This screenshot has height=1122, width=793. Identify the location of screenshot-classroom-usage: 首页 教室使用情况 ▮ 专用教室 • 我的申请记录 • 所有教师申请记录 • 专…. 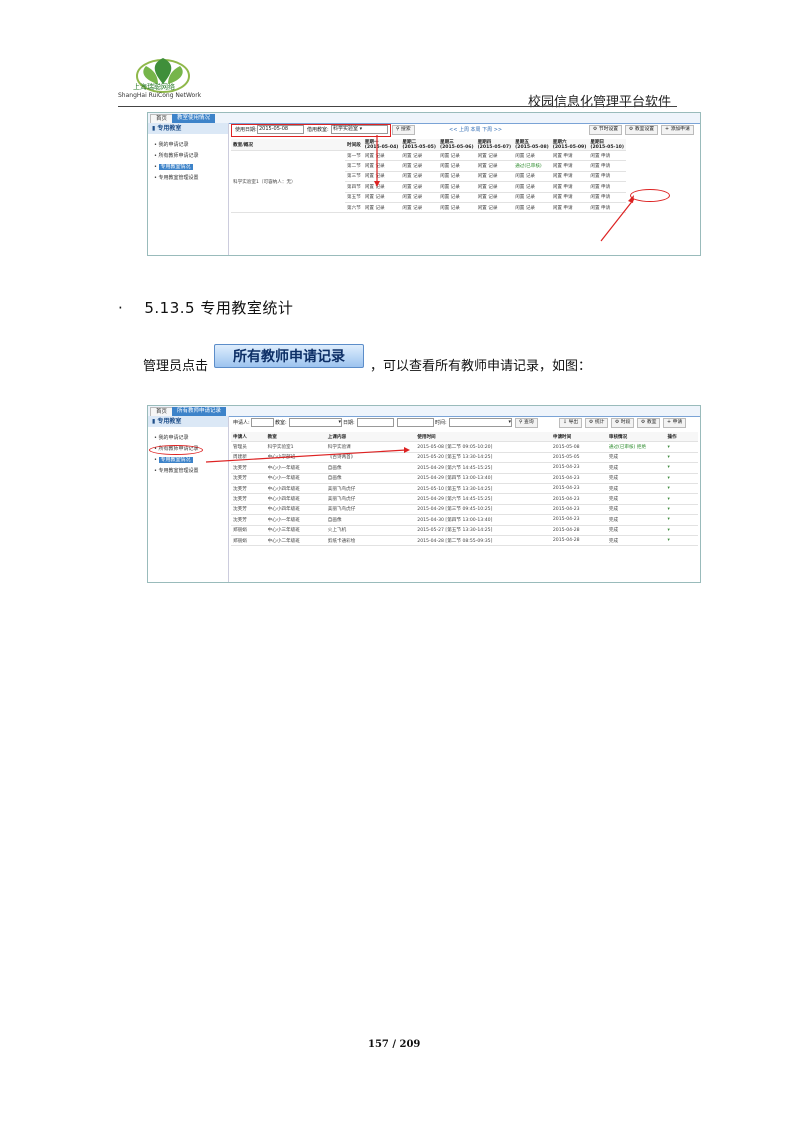
(424, 184).